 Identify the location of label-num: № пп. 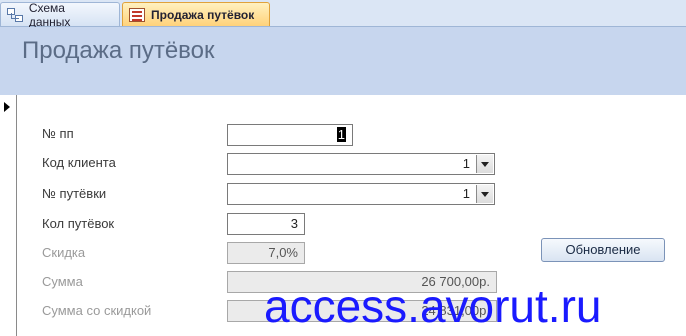
(58, 133).